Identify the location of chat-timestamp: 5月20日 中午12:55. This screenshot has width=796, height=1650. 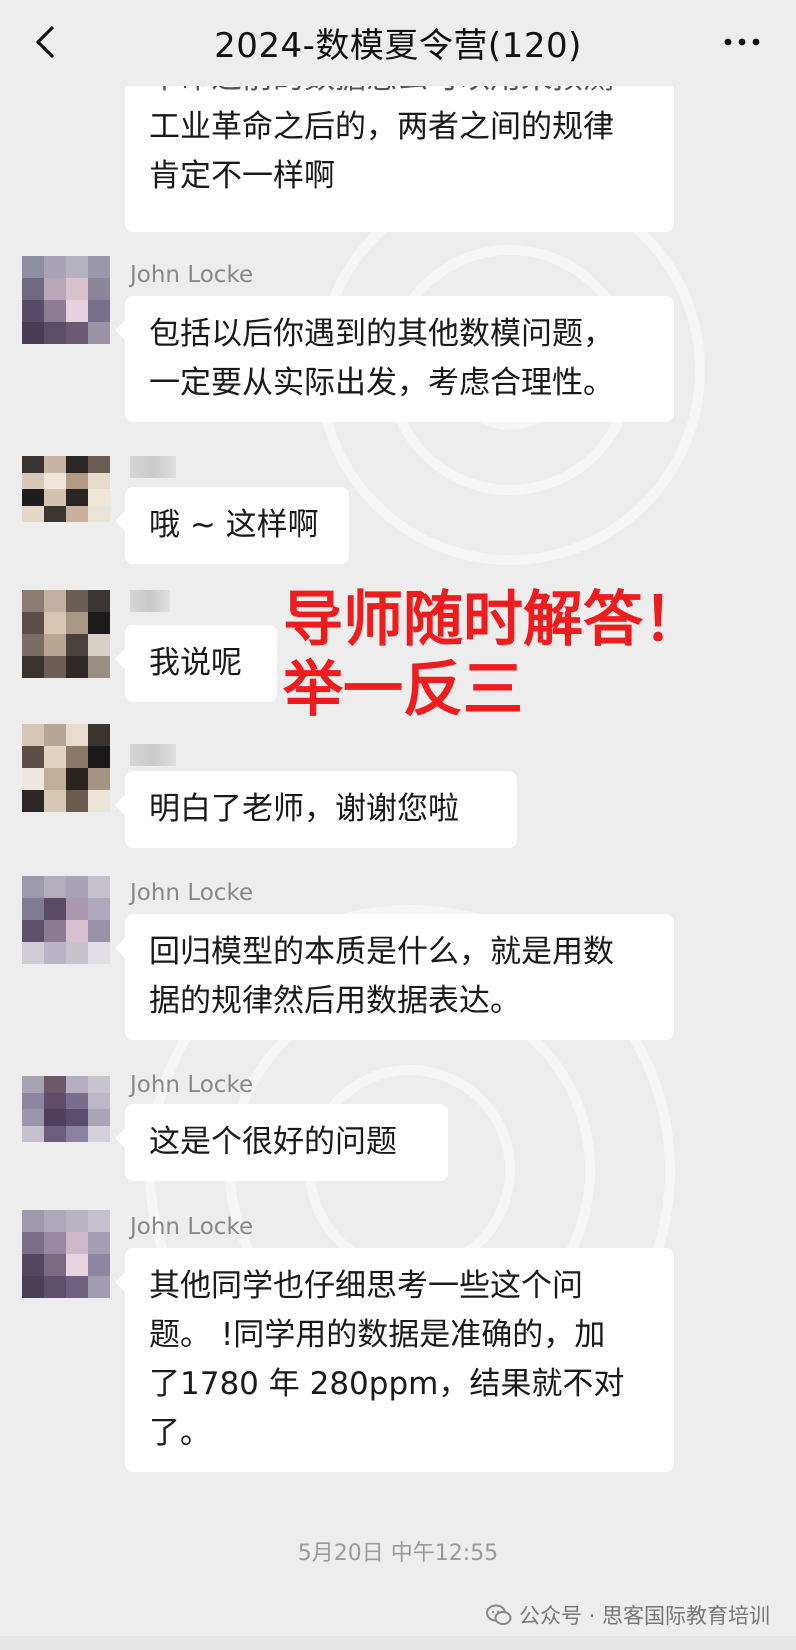
(398, 1553).